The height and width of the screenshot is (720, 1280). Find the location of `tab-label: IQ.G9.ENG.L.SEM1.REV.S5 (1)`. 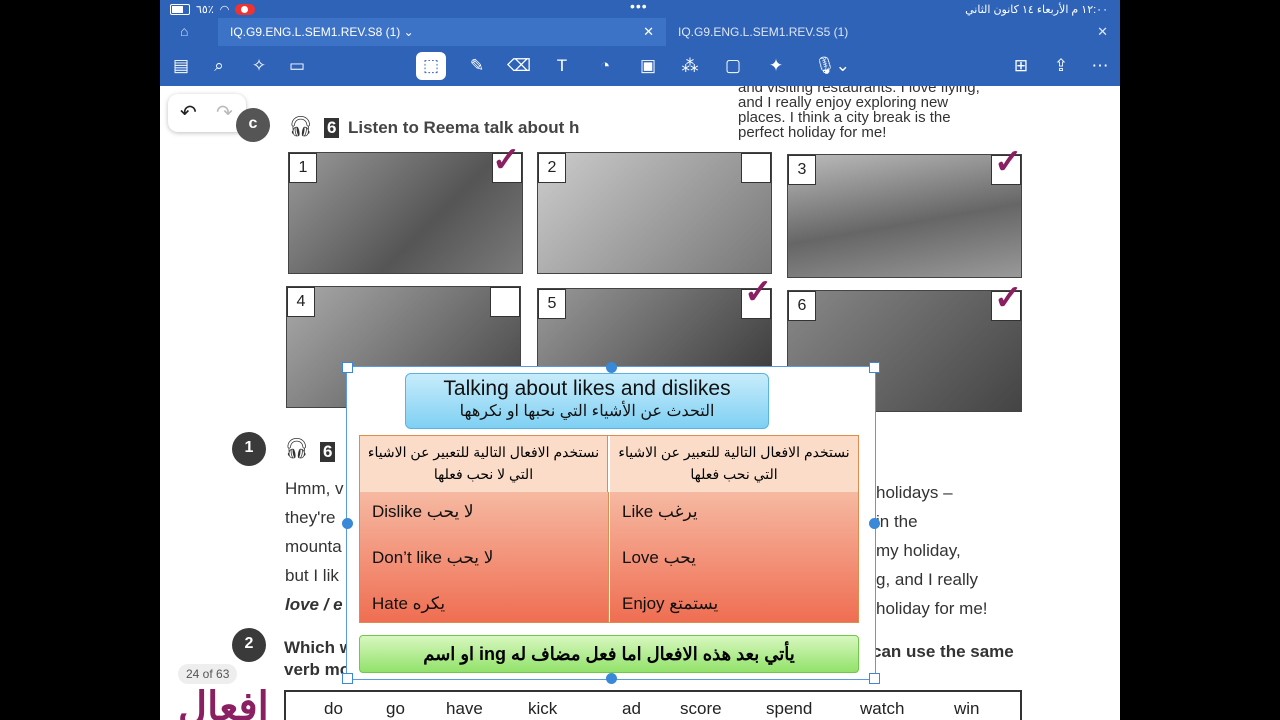

tab-label: IQ.G9.ENG.L.SEM1.REV.S5 (1) is located at coordinates (763, 32).